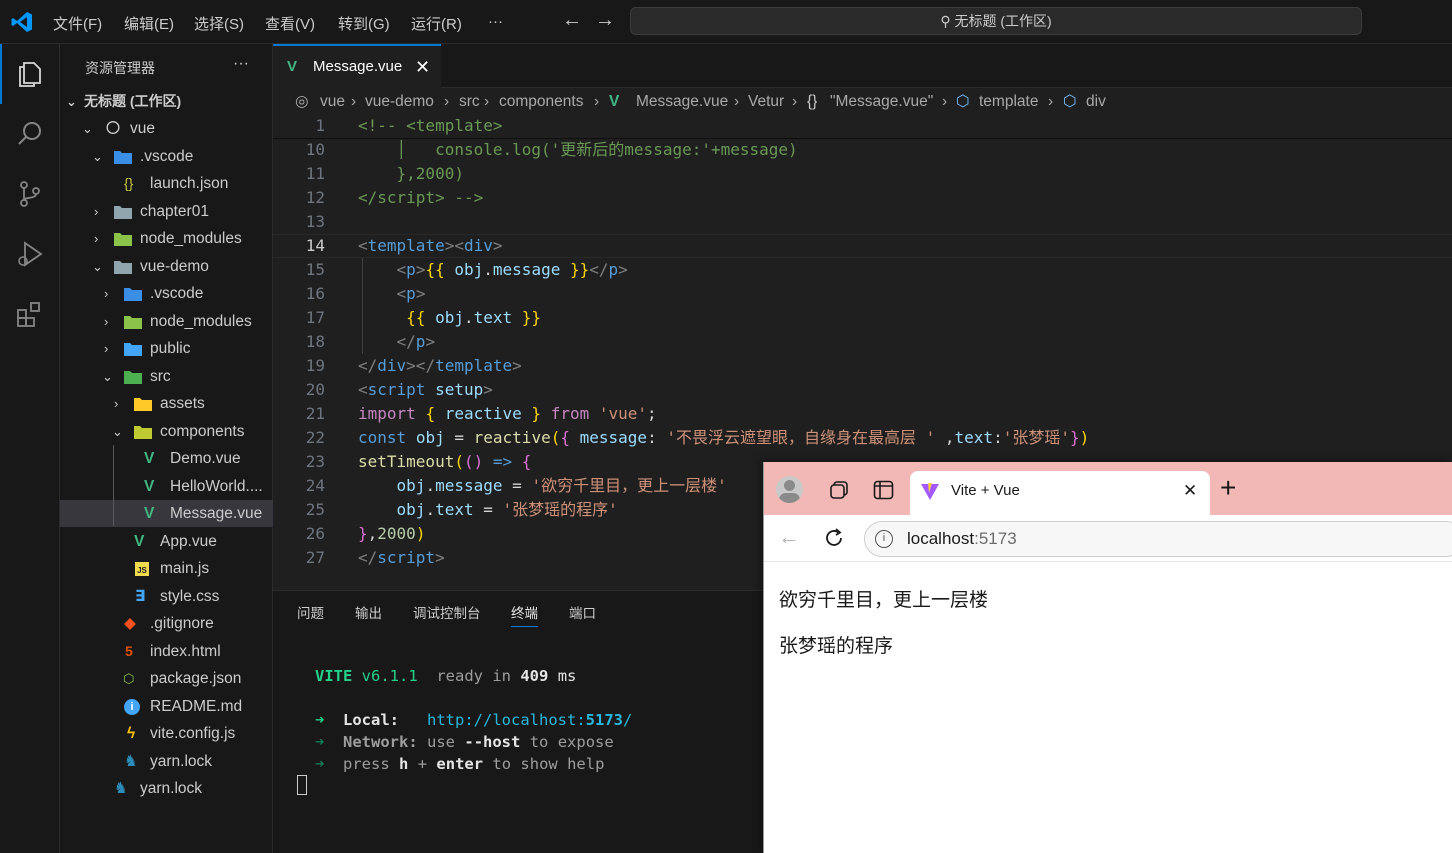 This screenshot has height=853, width=1452. What do you see at coordinates (123, 239) in the screenshot?
I see `node-folder-icon` at bounding box center [123, 239].